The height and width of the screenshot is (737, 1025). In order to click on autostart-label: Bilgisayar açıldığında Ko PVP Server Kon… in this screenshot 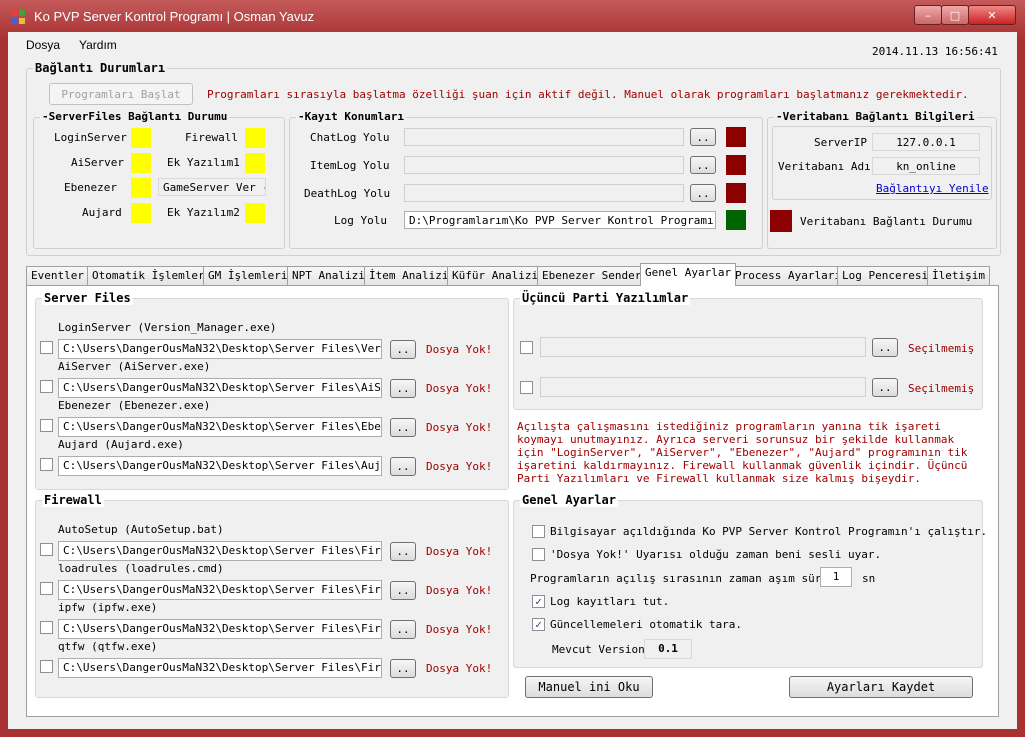, I will do `click(769, 531)`.